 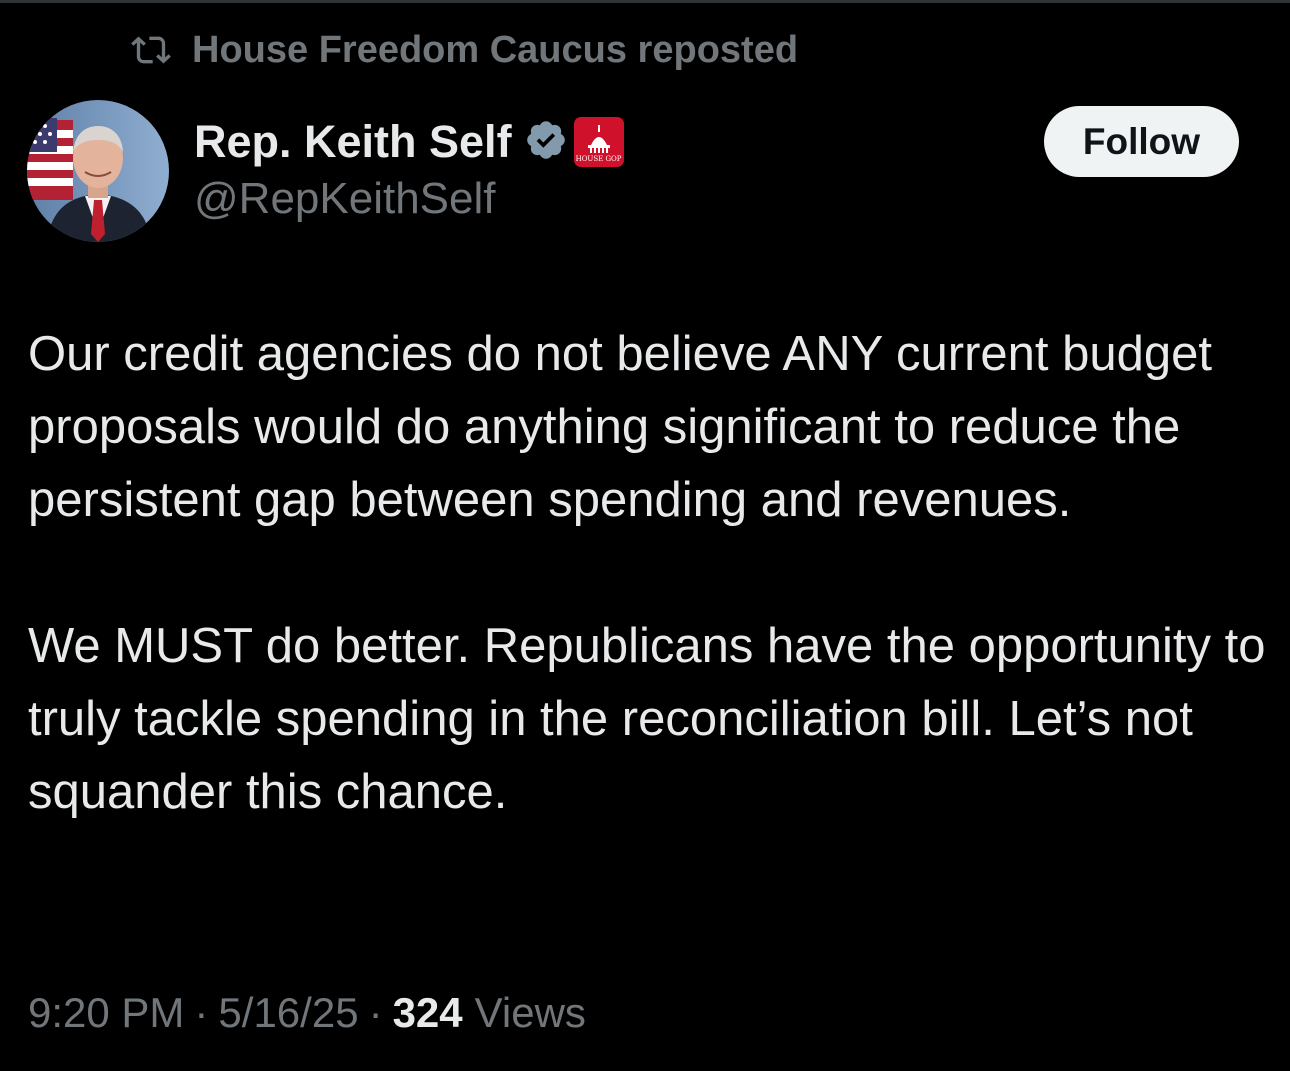 I want to click on verified-badge-icon, so click(x=546, y=142).